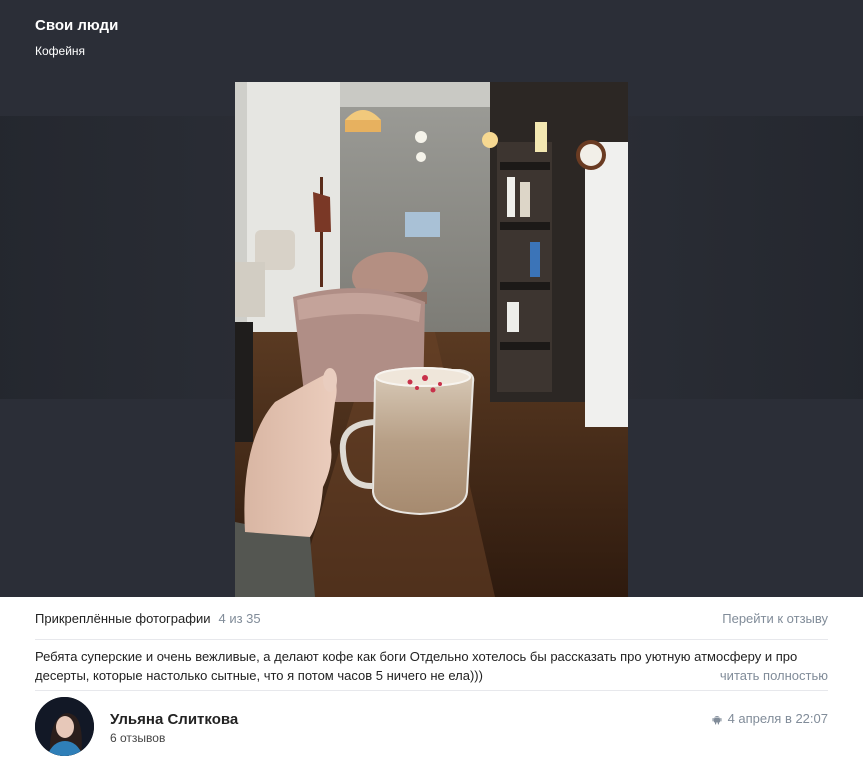  I want to click on place-title: Свои люди, so click(76, 25).